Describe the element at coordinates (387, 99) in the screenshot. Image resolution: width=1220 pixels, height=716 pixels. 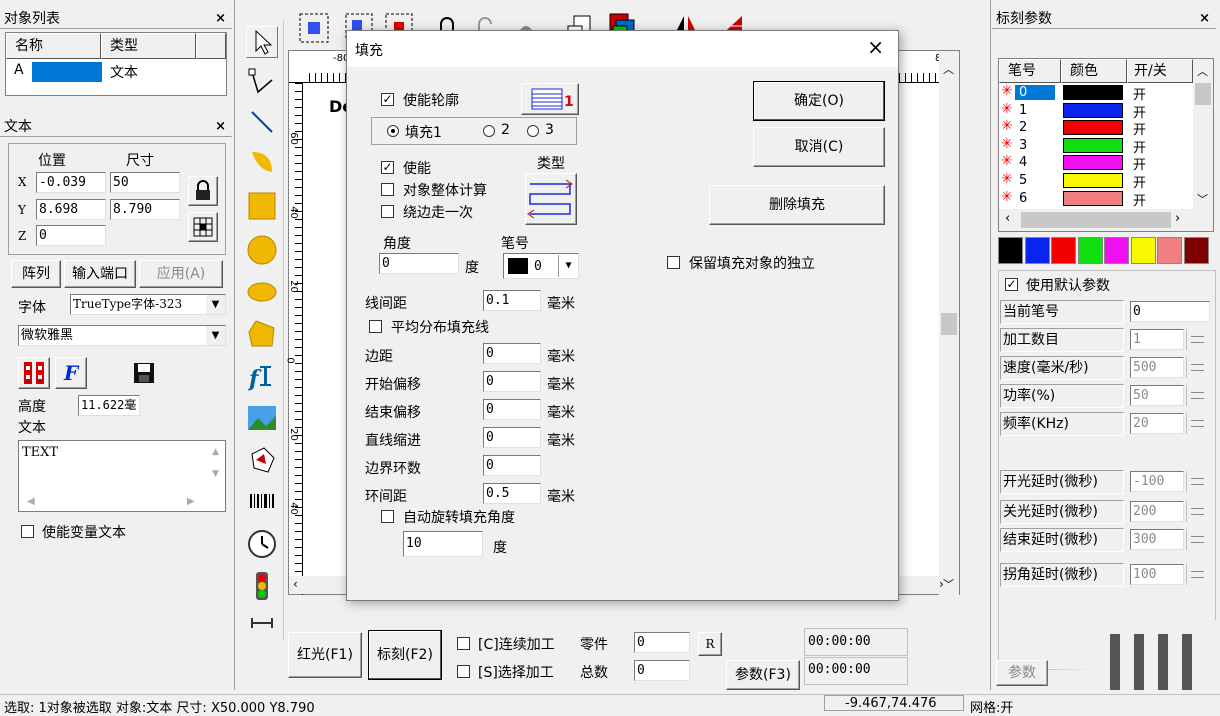
I see `enable-outline-checkbox: ✓` at that location.